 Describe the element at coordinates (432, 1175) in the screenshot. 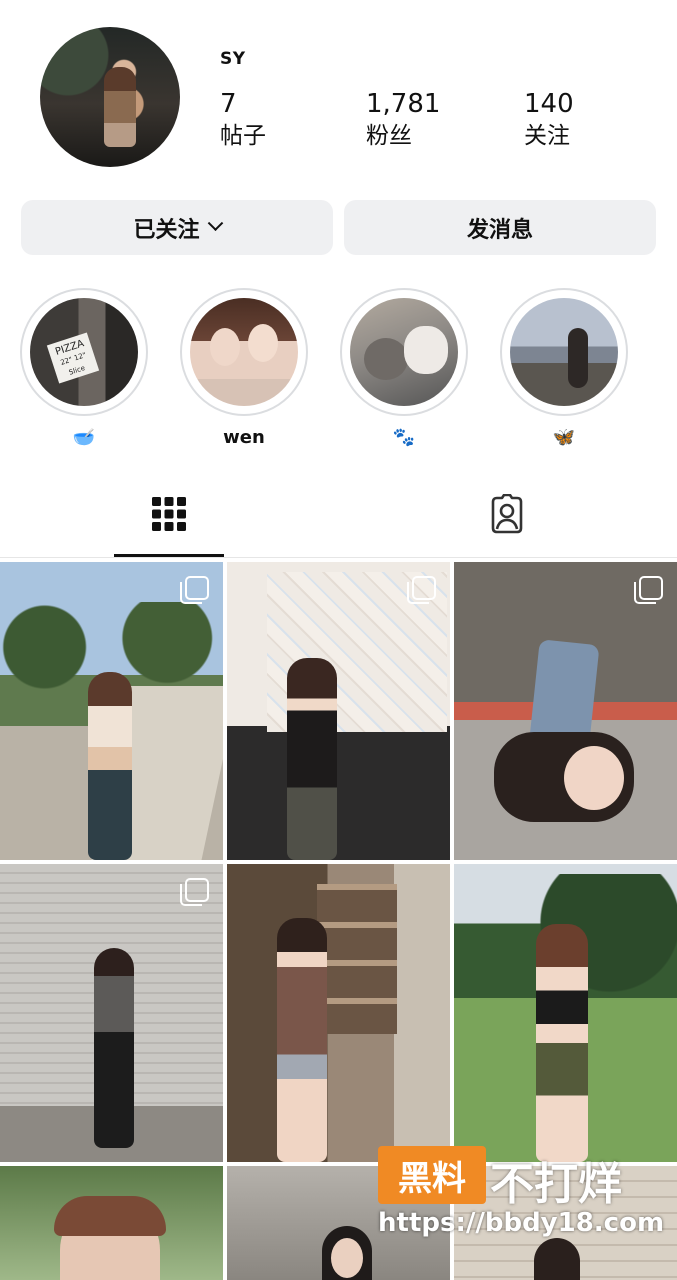

I see `watermark-logo: 黑料` at that location.